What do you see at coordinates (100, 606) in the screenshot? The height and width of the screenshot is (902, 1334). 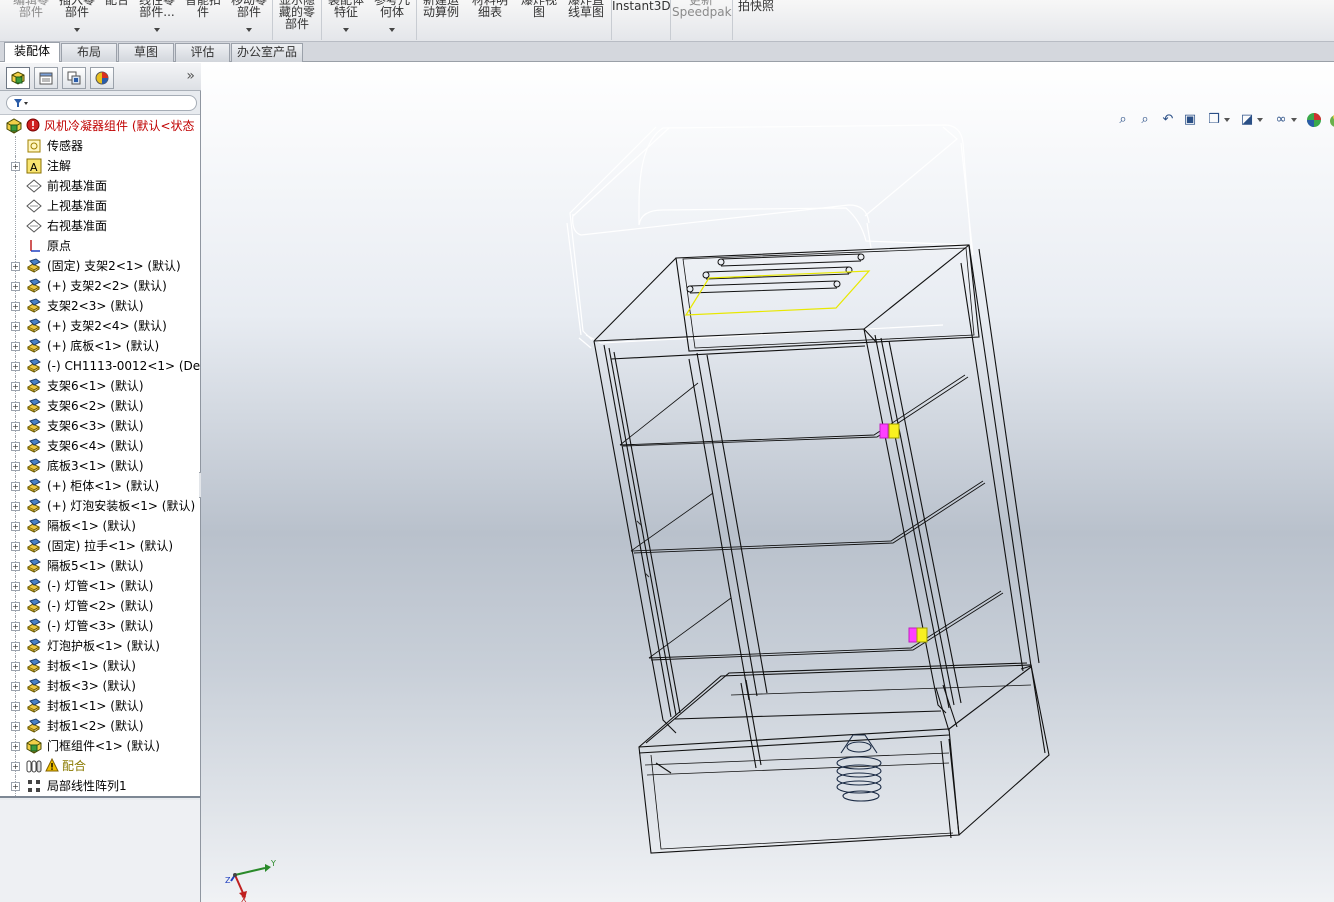 I see `tree-item: + (-) 灯管<2> (默认)` at bounding box center [100, 606].